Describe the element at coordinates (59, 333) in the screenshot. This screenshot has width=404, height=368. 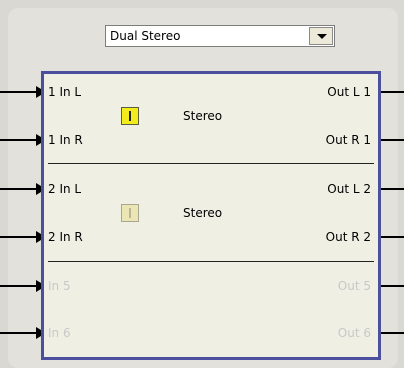
I see `input-label-6: In 6` at that location.